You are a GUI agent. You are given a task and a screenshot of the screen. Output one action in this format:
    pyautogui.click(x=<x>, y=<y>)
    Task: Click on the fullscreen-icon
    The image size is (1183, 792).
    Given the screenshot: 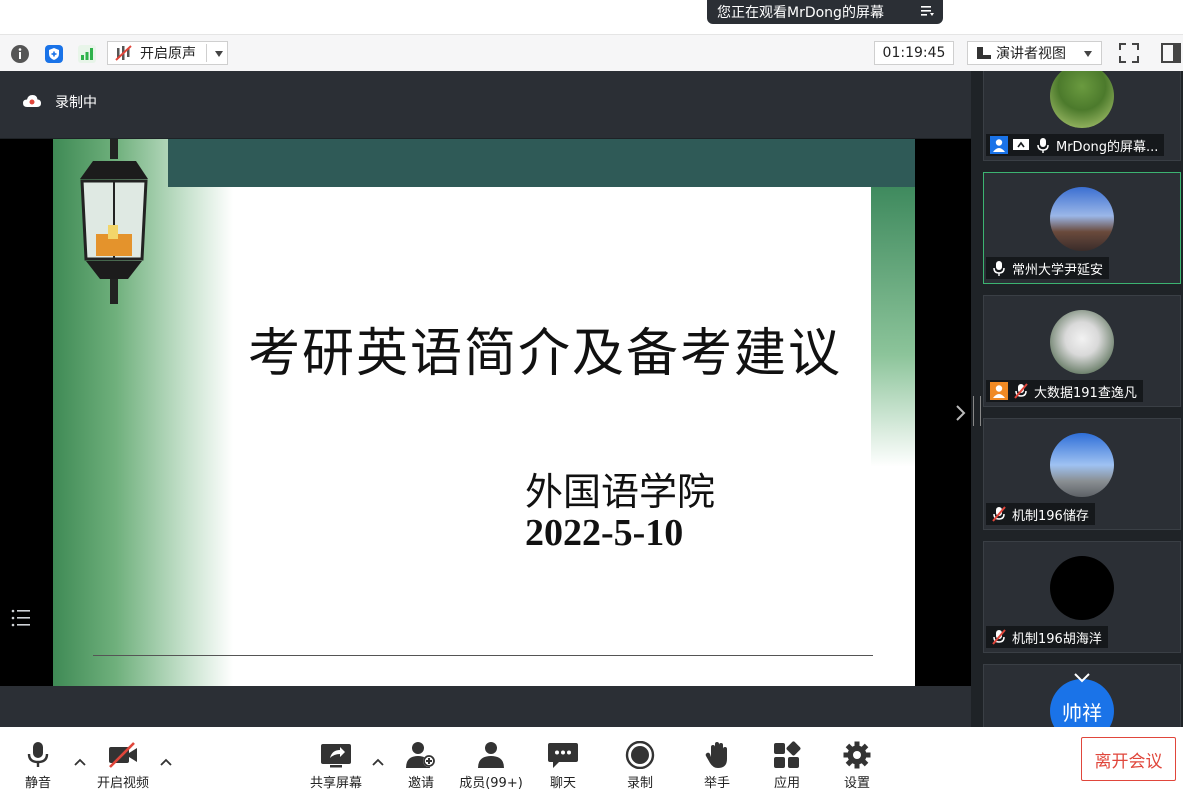 What is the action you would take?
    pyautogui.click(x=1129, y=53)
    